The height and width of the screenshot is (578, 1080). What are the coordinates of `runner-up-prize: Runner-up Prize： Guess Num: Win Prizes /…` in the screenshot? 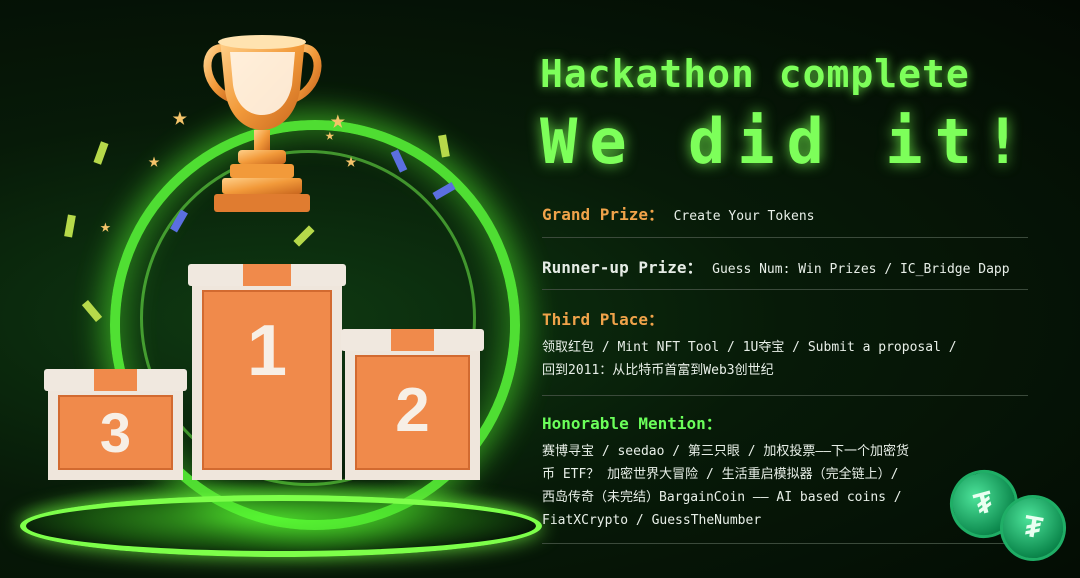 It's located at (786, 266).